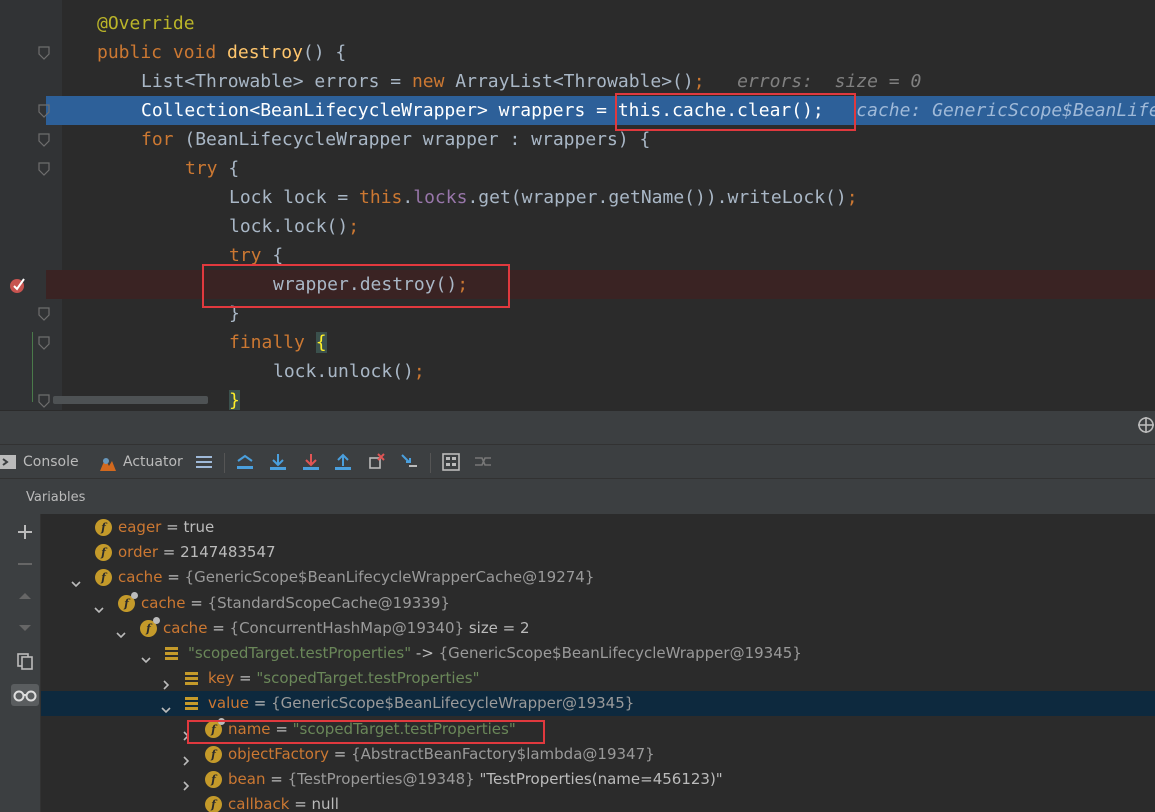  Describe the element at coordinates (343, 371) in the screenshot. I see `code-token: lock.unlock()` at that location.